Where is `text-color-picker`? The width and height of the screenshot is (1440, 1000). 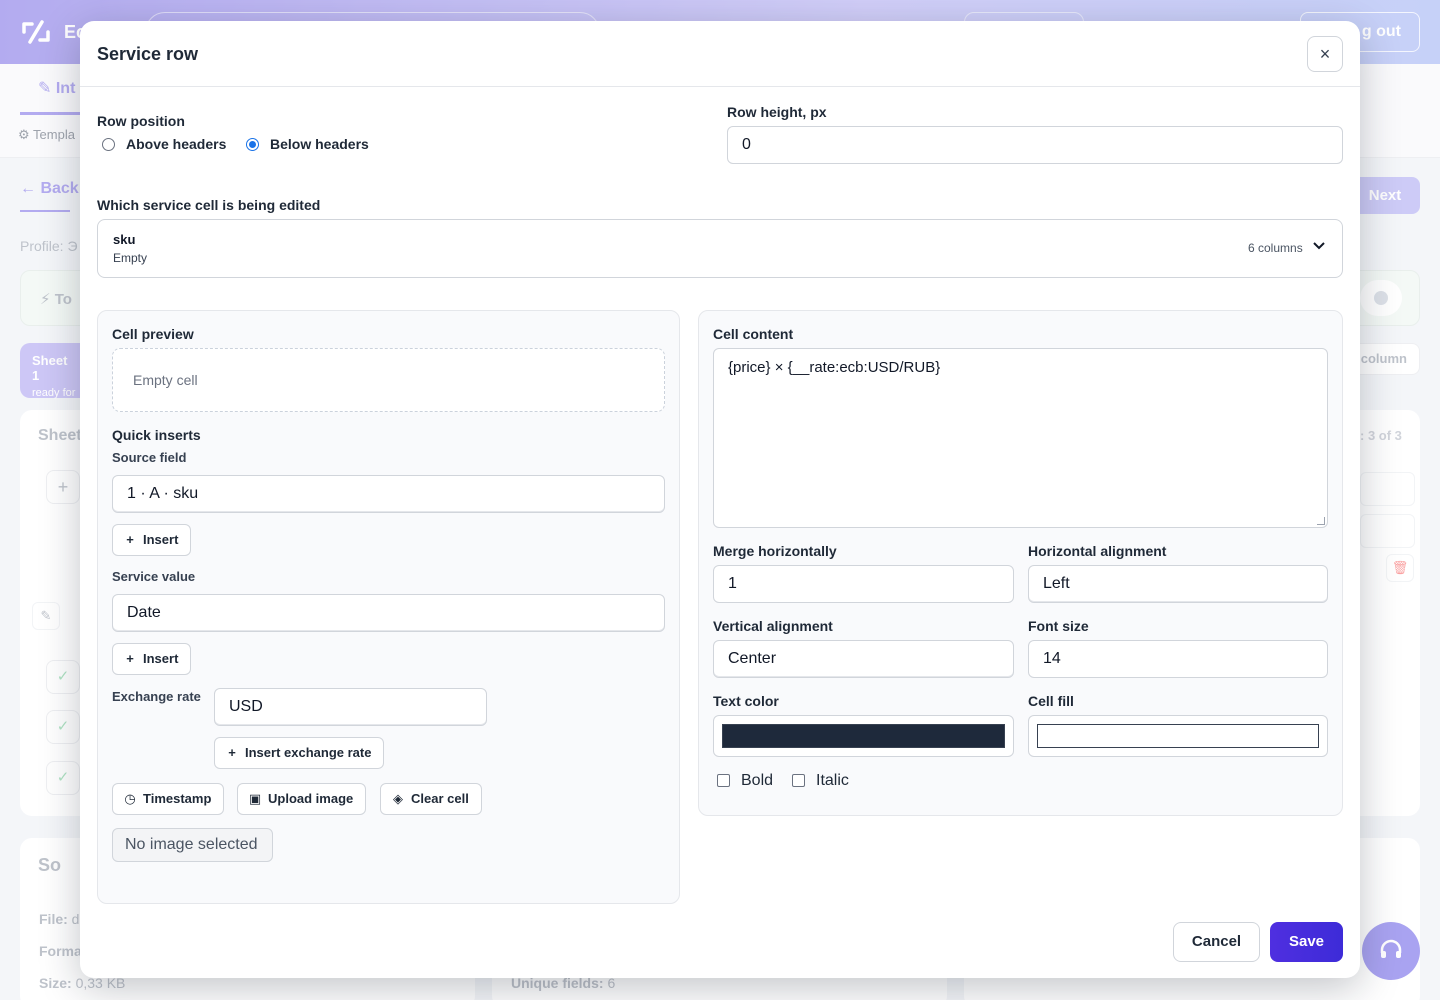 text-color-picker is located at coordinates (863, 736).